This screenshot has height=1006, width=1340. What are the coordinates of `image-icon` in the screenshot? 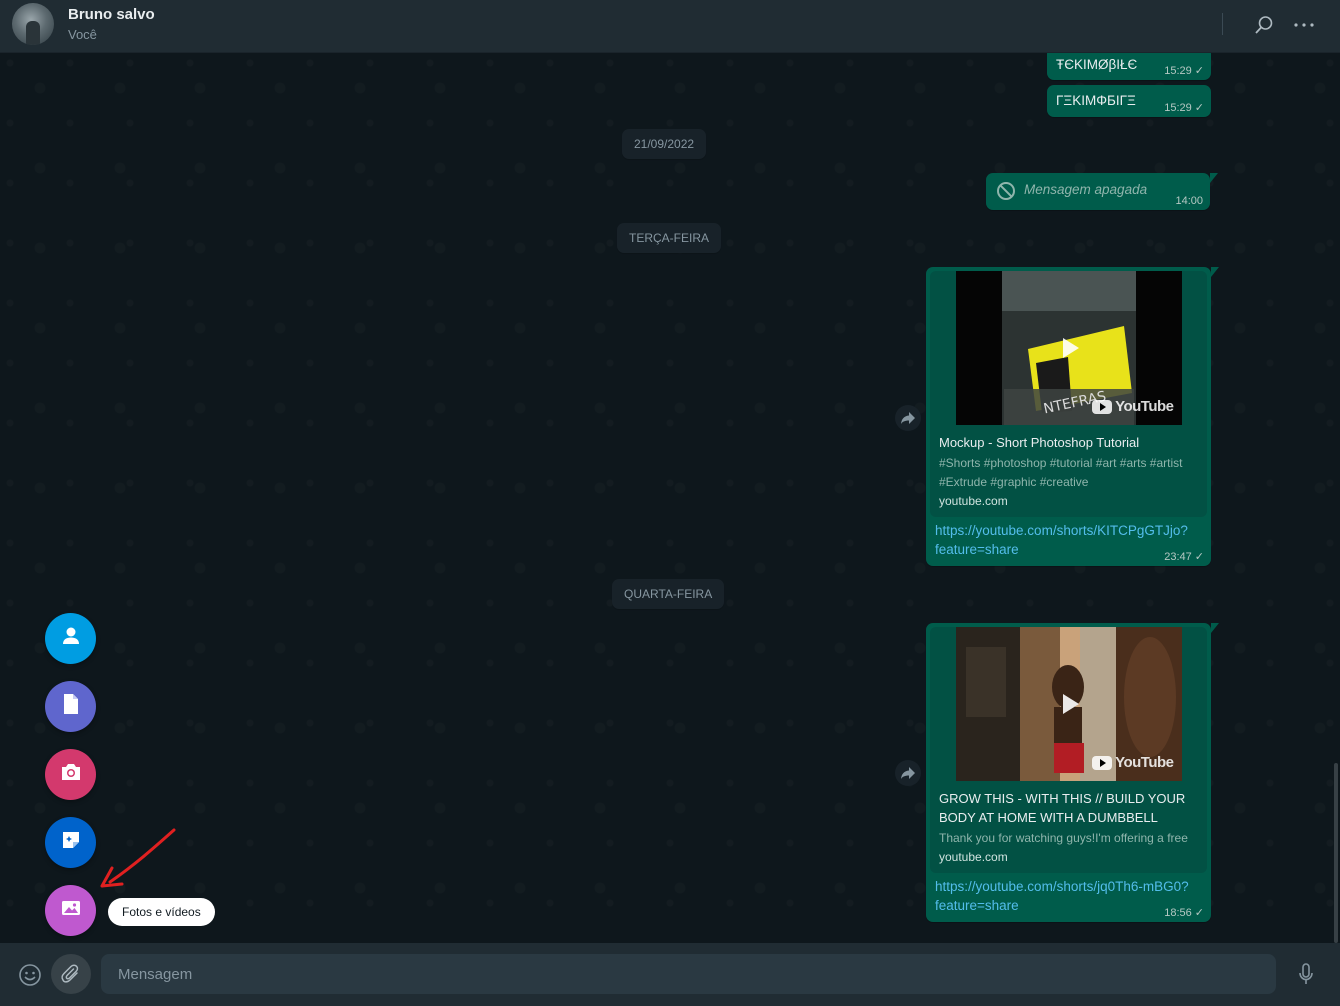 It's located at (71, 910).